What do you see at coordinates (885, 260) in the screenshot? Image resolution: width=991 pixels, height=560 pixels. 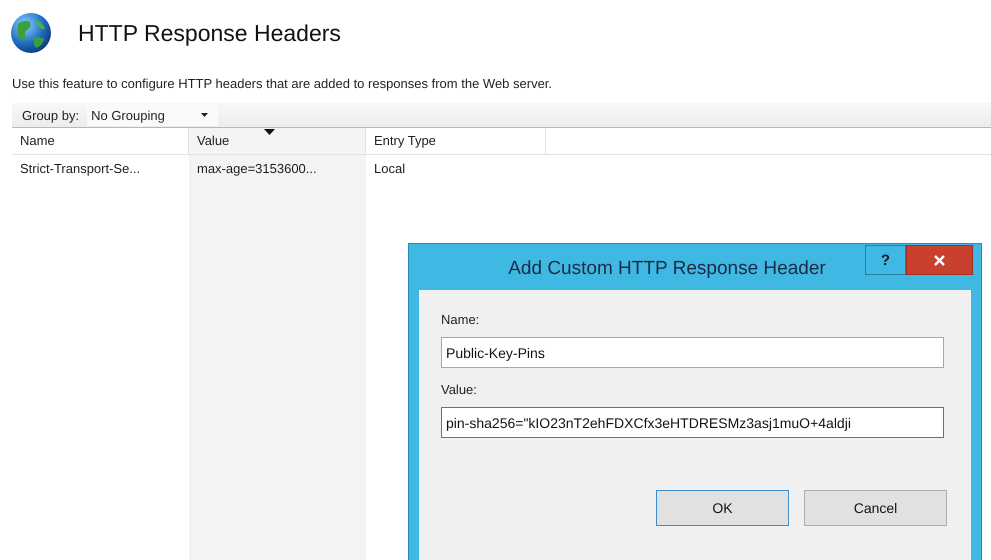 I see `help-button: ?` at bounding box center [885, 260].